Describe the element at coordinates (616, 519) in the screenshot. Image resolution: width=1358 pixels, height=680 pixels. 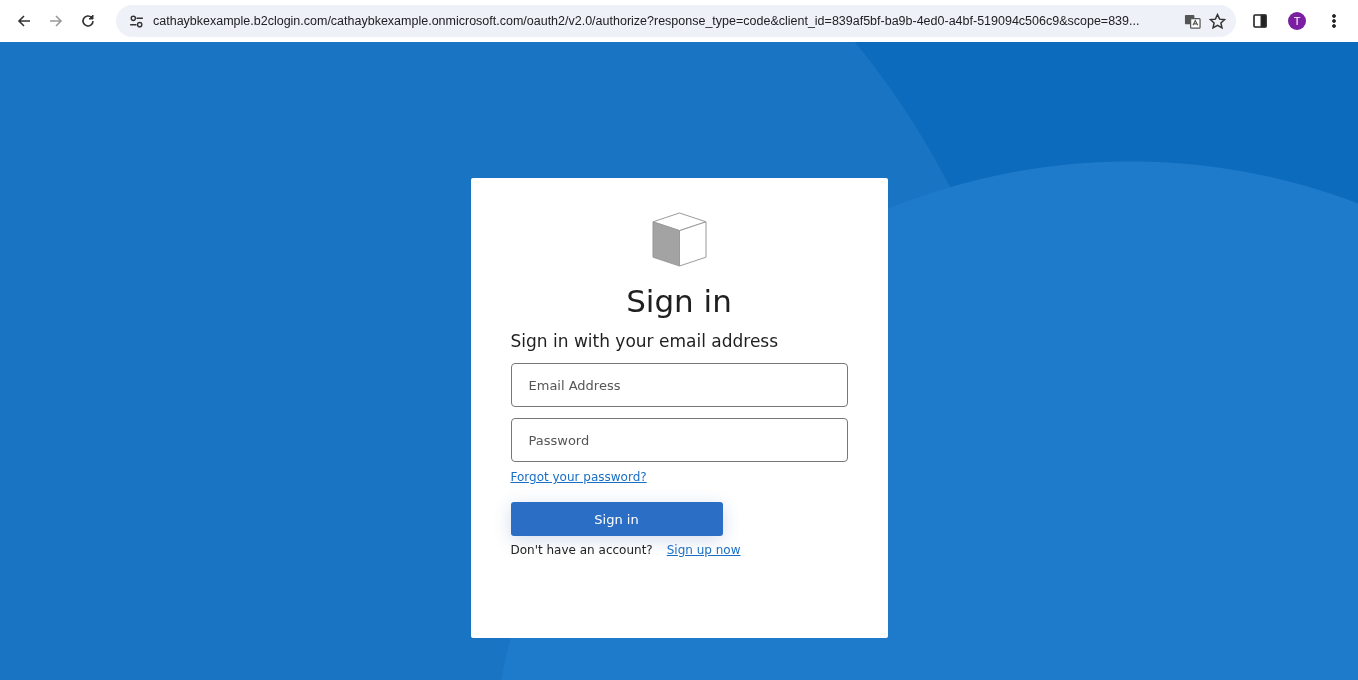
I see `sign-in-button: Sign in` at that location.